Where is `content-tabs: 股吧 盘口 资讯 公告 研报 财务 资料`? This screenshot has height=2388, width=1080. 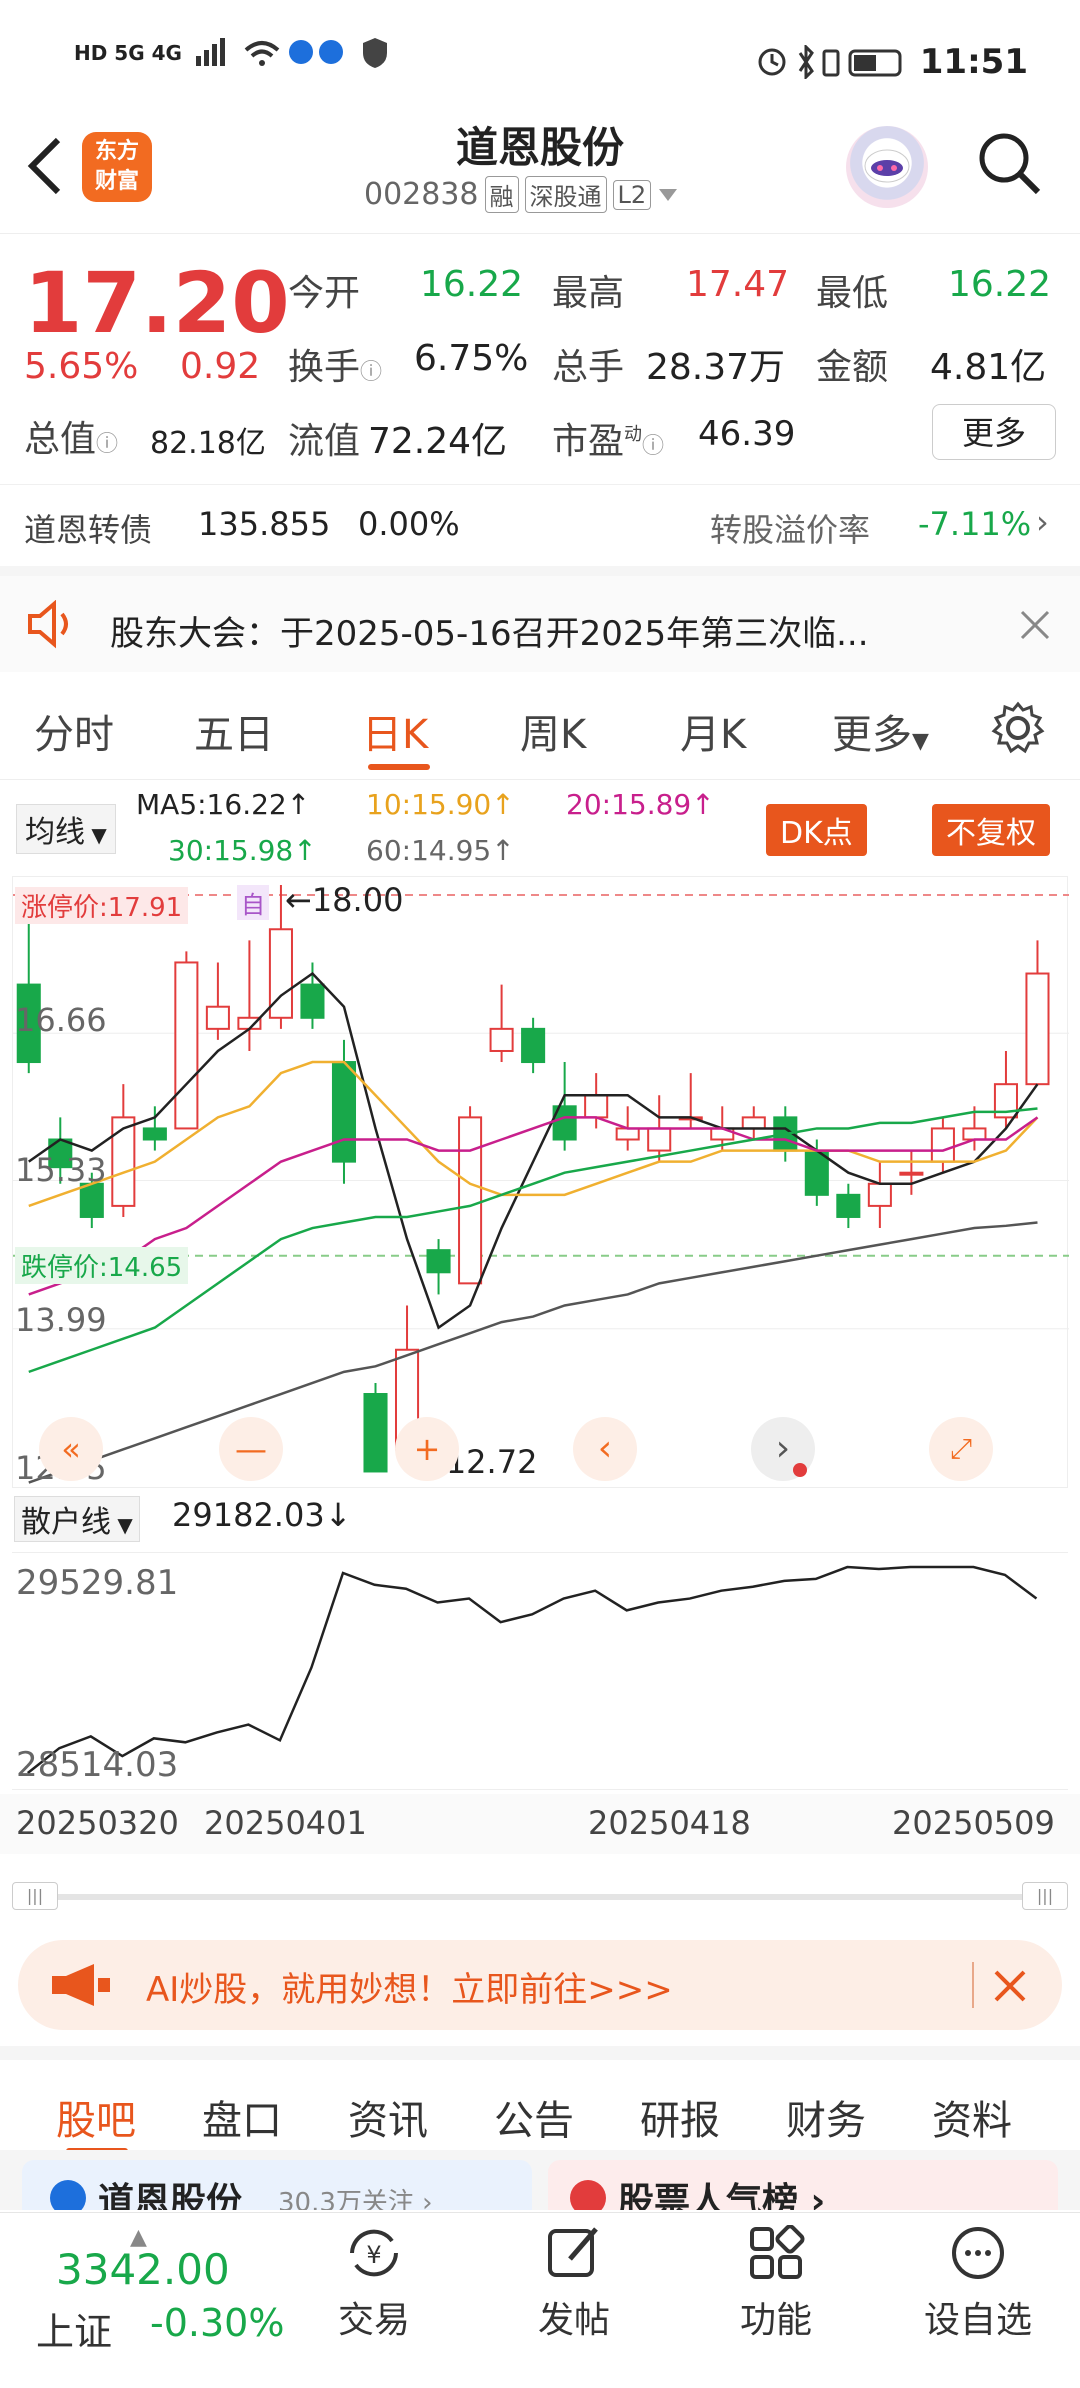
content-tabs: 股吧 盘口 资讯 公告 研报 财务 资料 is located at coordinates (540, 2100).